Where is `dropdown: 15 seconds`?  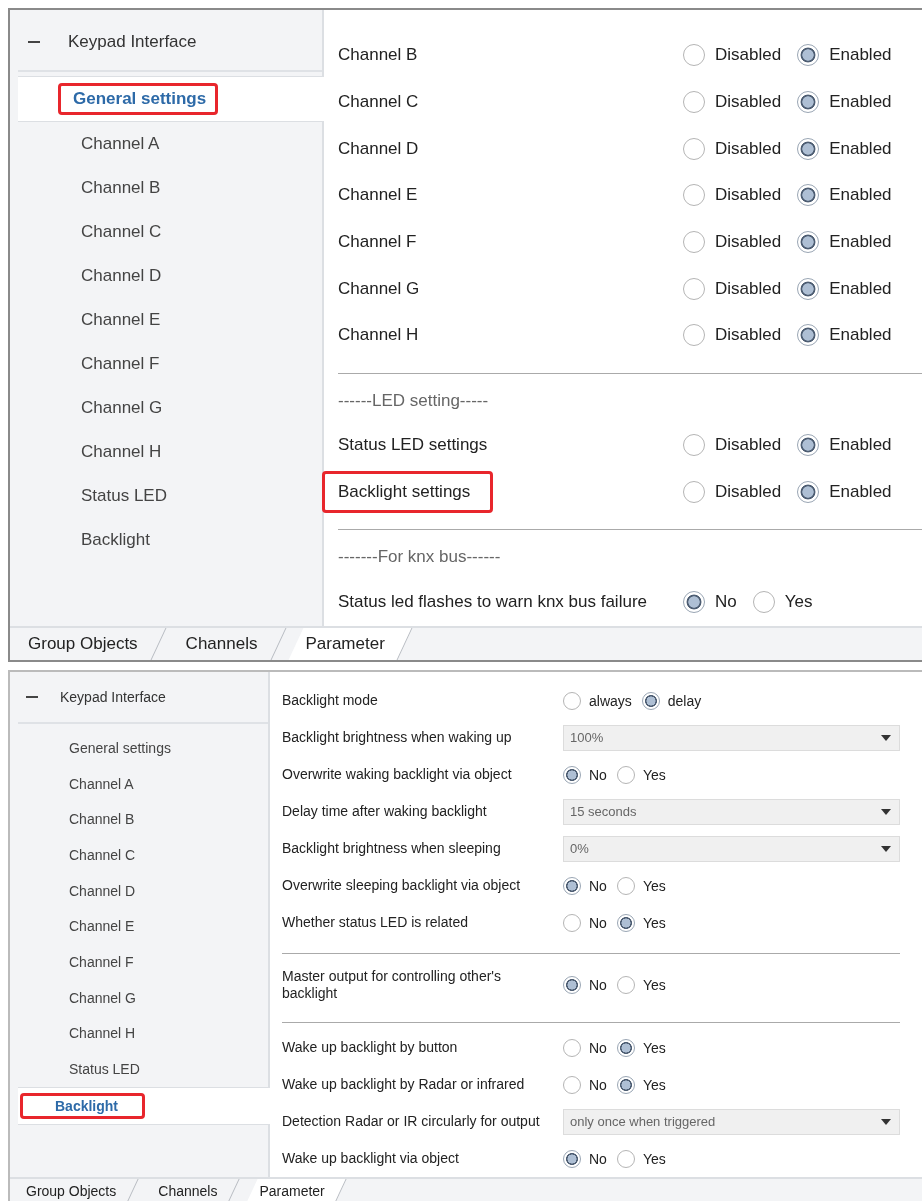
dropdown: 15 seconds is located at coordinates (731, 811).